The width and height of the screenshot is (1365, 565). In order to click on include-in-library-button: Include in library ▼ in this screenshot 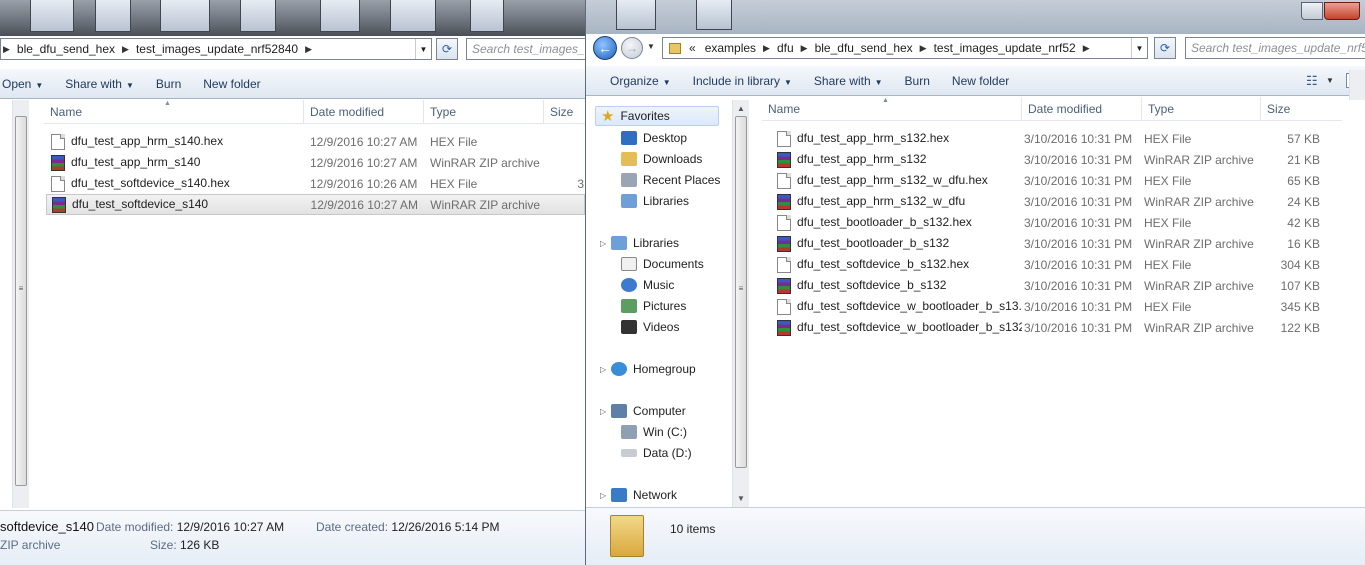, I will do `click(742, 81)`.